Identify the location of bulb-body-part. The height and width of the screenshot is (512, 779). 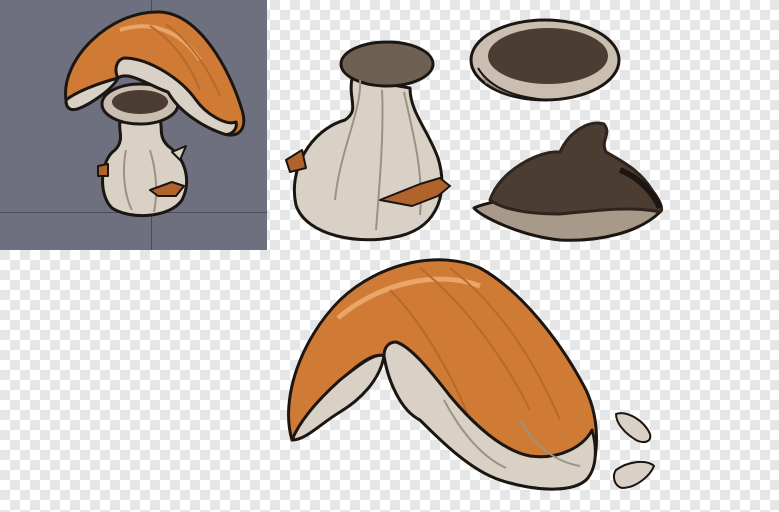
(368, 141).